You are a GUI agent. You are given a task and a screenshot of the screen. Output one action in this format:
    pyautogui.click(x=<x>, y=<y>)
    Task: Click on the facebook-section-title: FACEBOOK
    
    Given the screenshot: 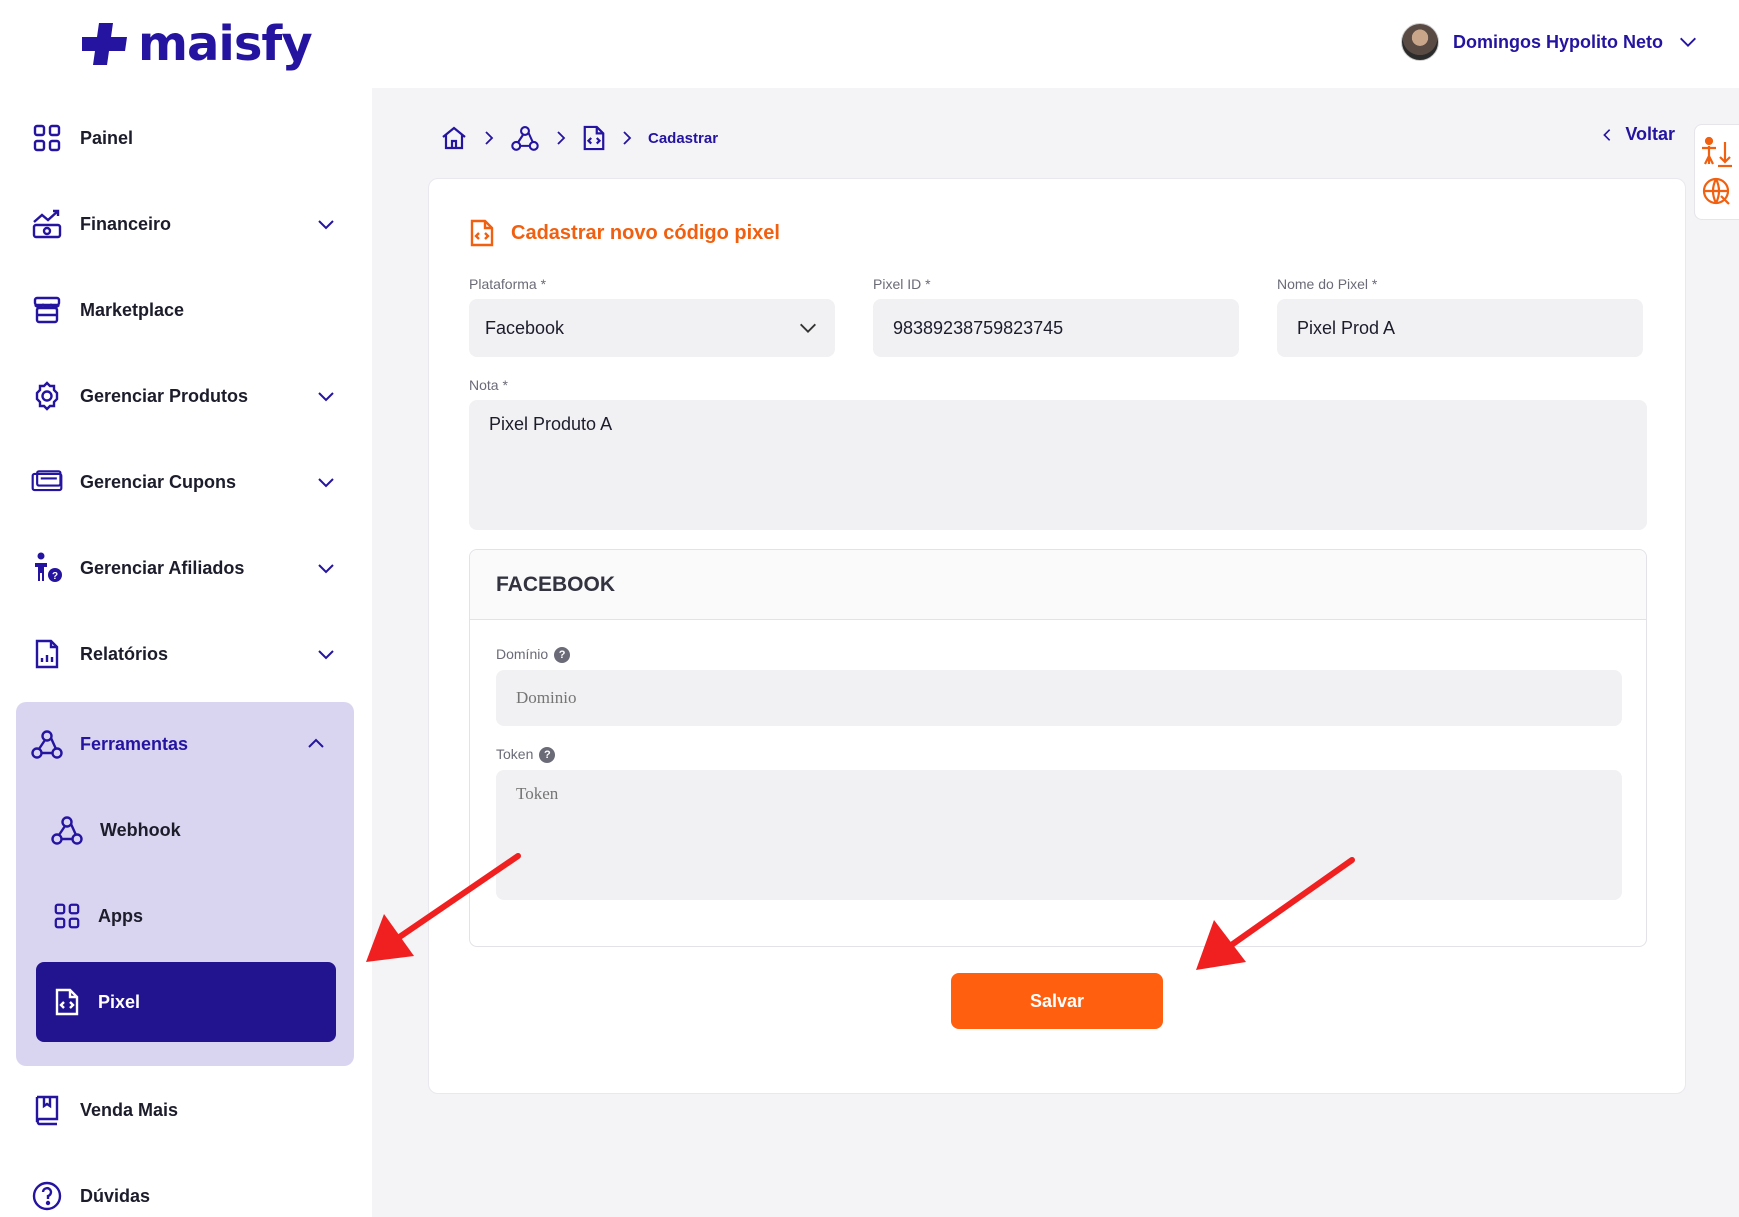 What is the action you would take?
    pyautogui.click(x=556, y=584)
    